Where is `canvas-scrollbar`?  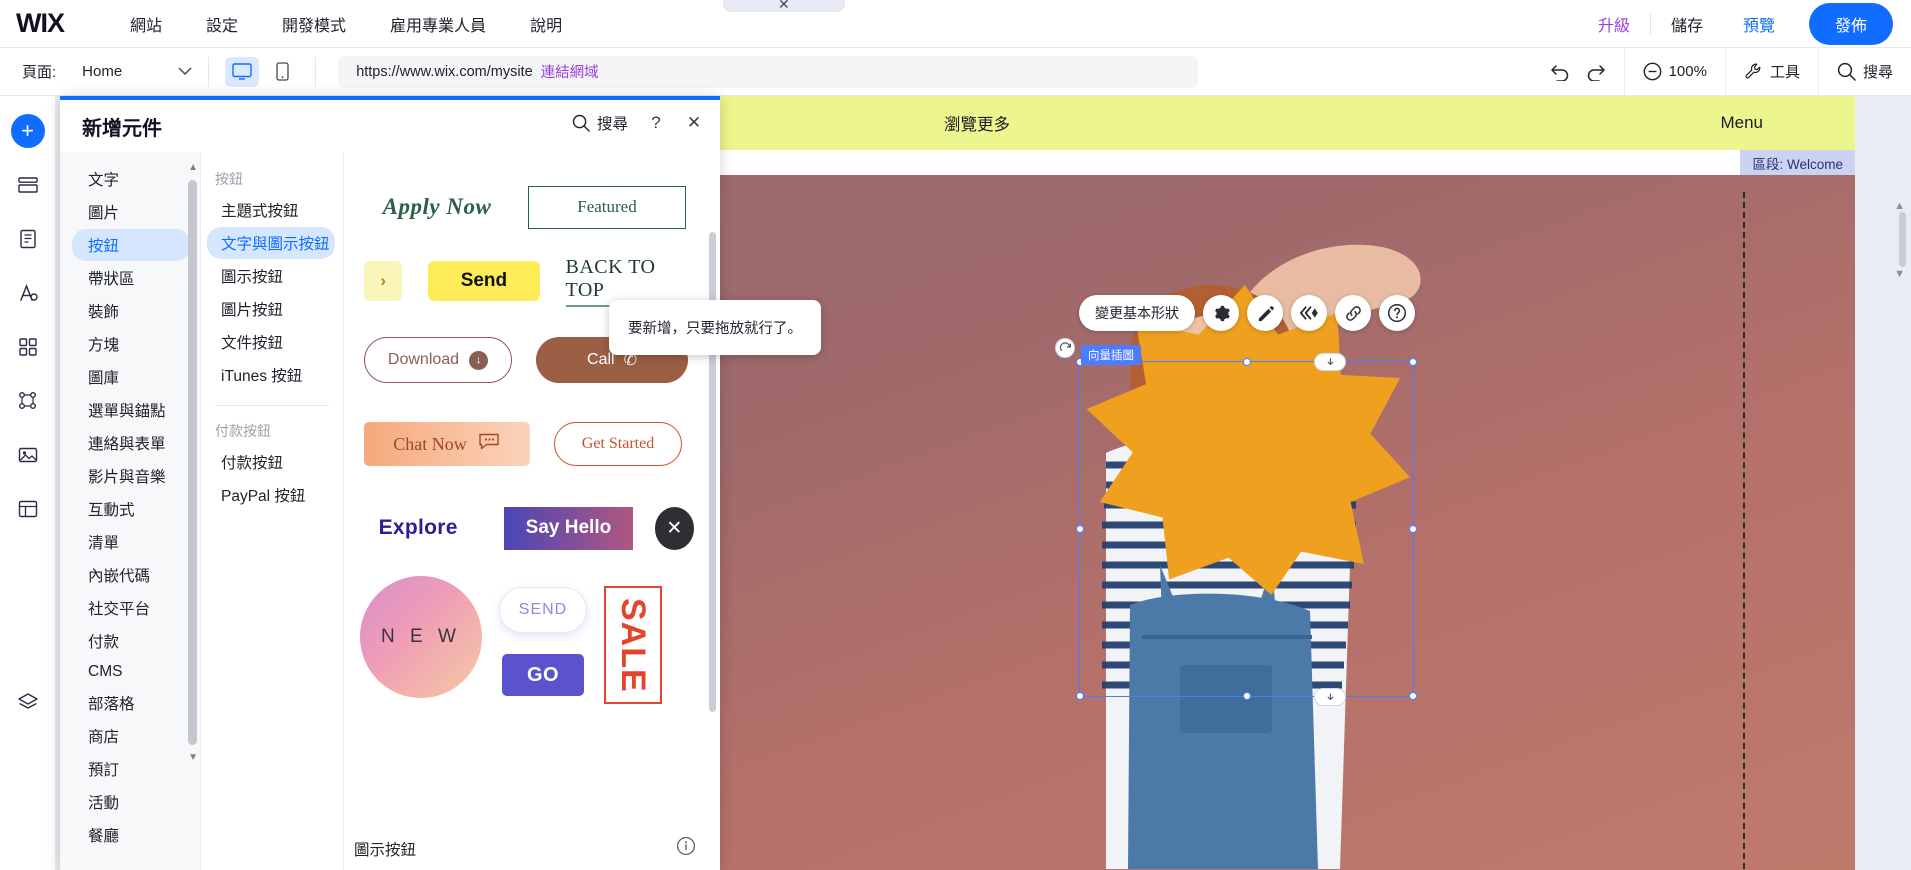 canvas-scrollbar is located at coordinates (1902, 239).